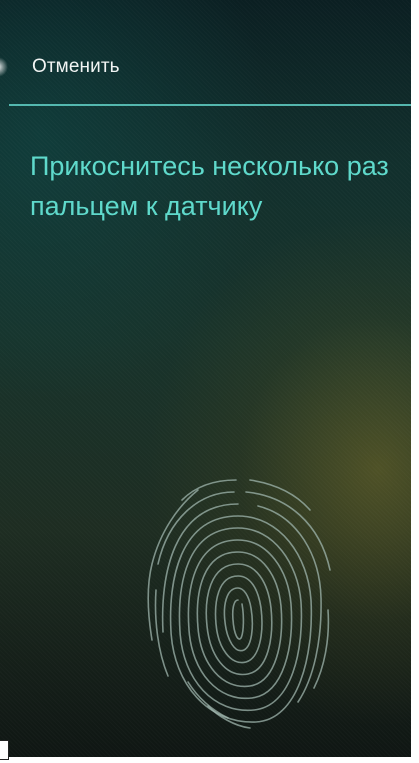 Image resolution: width=419 pixels, height=763 pixels. I want to click on header-divider, so click(210, 105).